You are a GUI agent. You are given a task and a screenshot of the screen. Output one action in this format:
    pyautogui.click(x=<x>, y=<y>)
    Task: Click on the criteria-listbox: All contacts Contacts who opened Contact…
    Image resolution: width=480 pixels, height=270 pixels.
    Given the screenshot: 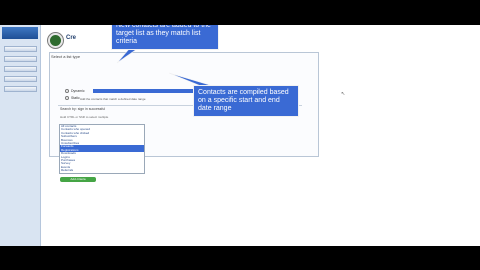 What is the action you would take?
    pyautogui.click(x=102, y=149)
    